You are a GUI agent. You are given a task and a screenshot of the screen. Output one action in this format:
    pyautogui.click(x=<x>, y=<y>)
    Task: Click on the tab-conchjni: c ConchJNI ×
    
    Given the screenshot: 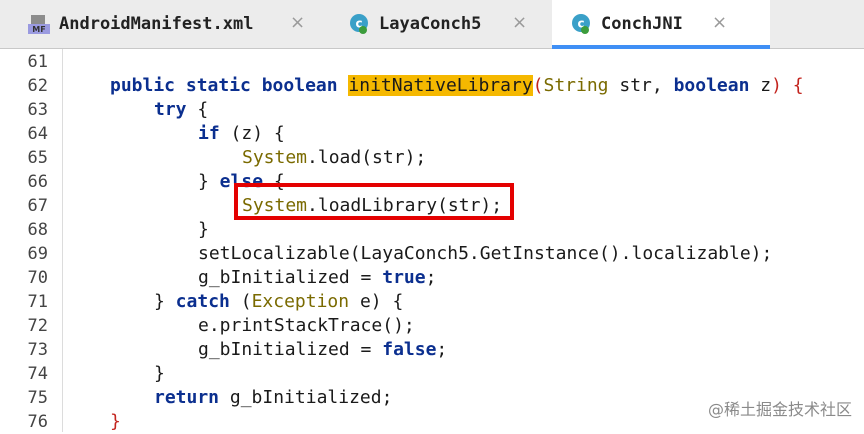 What is the action you would take?
    pyautogui.click(x=661, y=24)
    